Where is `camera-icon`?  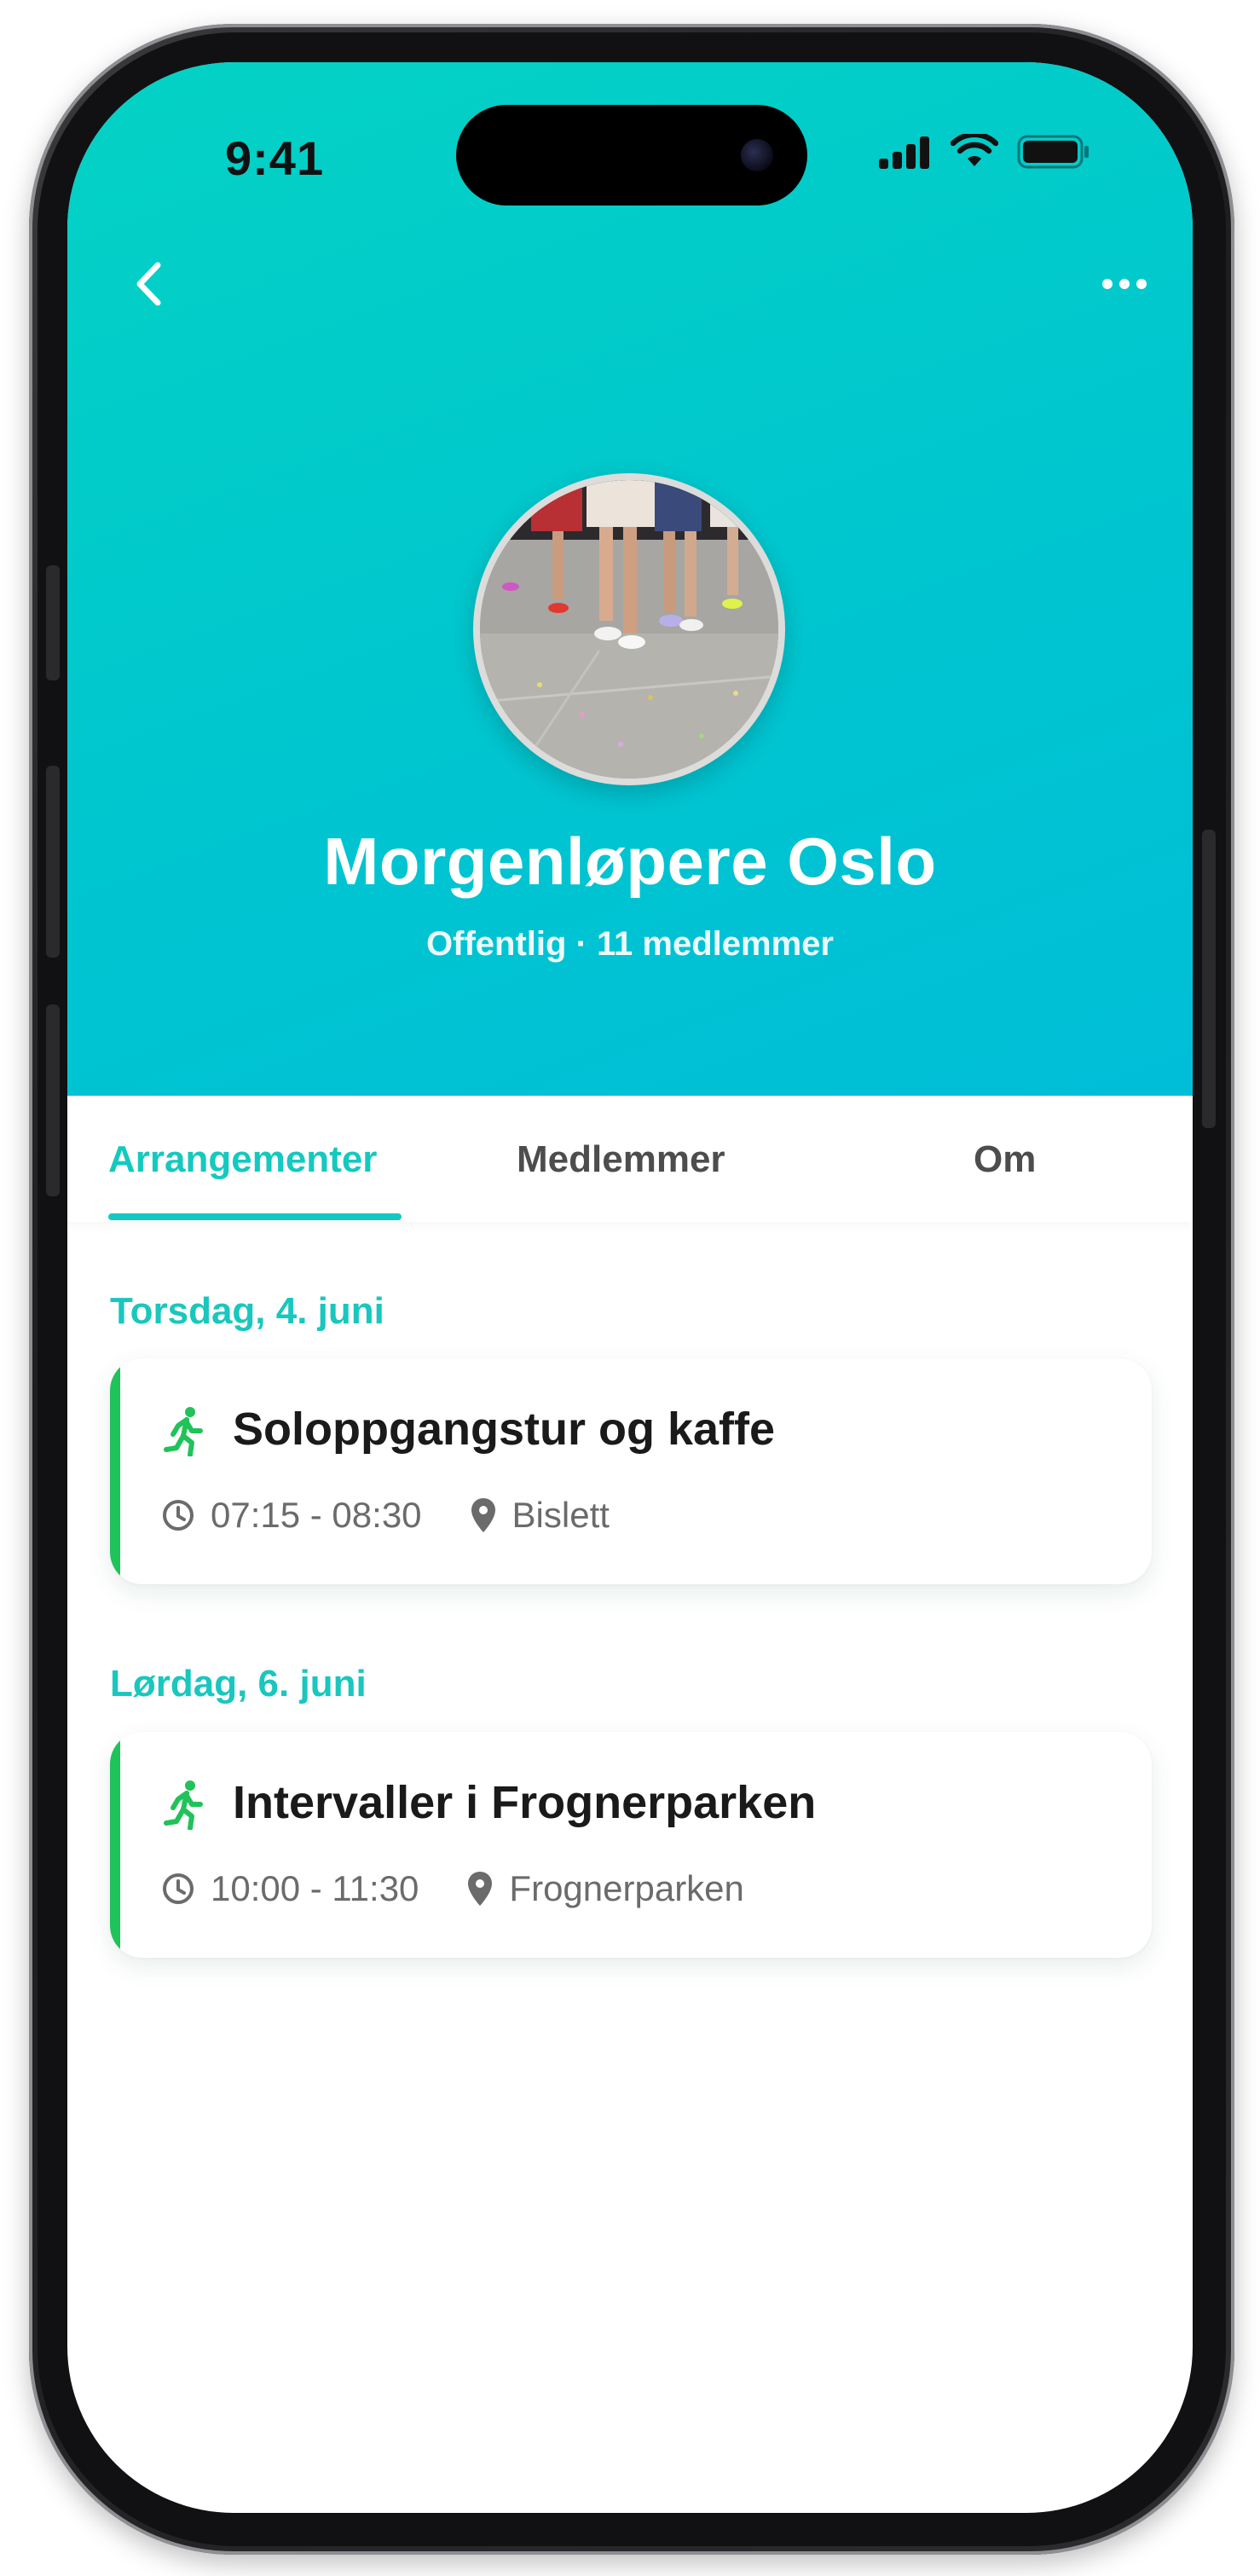
camera-icon is located at coordinates (757, 155).